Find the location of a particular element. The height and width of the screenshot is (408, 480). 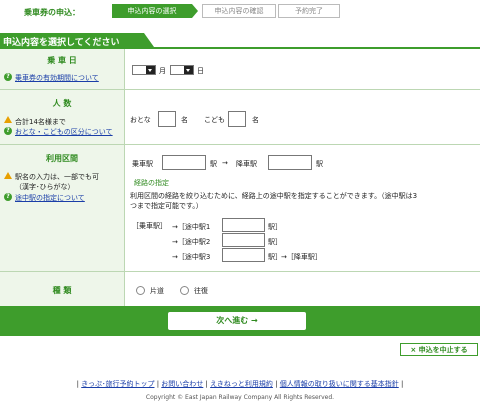

step-3: 予約完了 is located at coordinates (309, 11).